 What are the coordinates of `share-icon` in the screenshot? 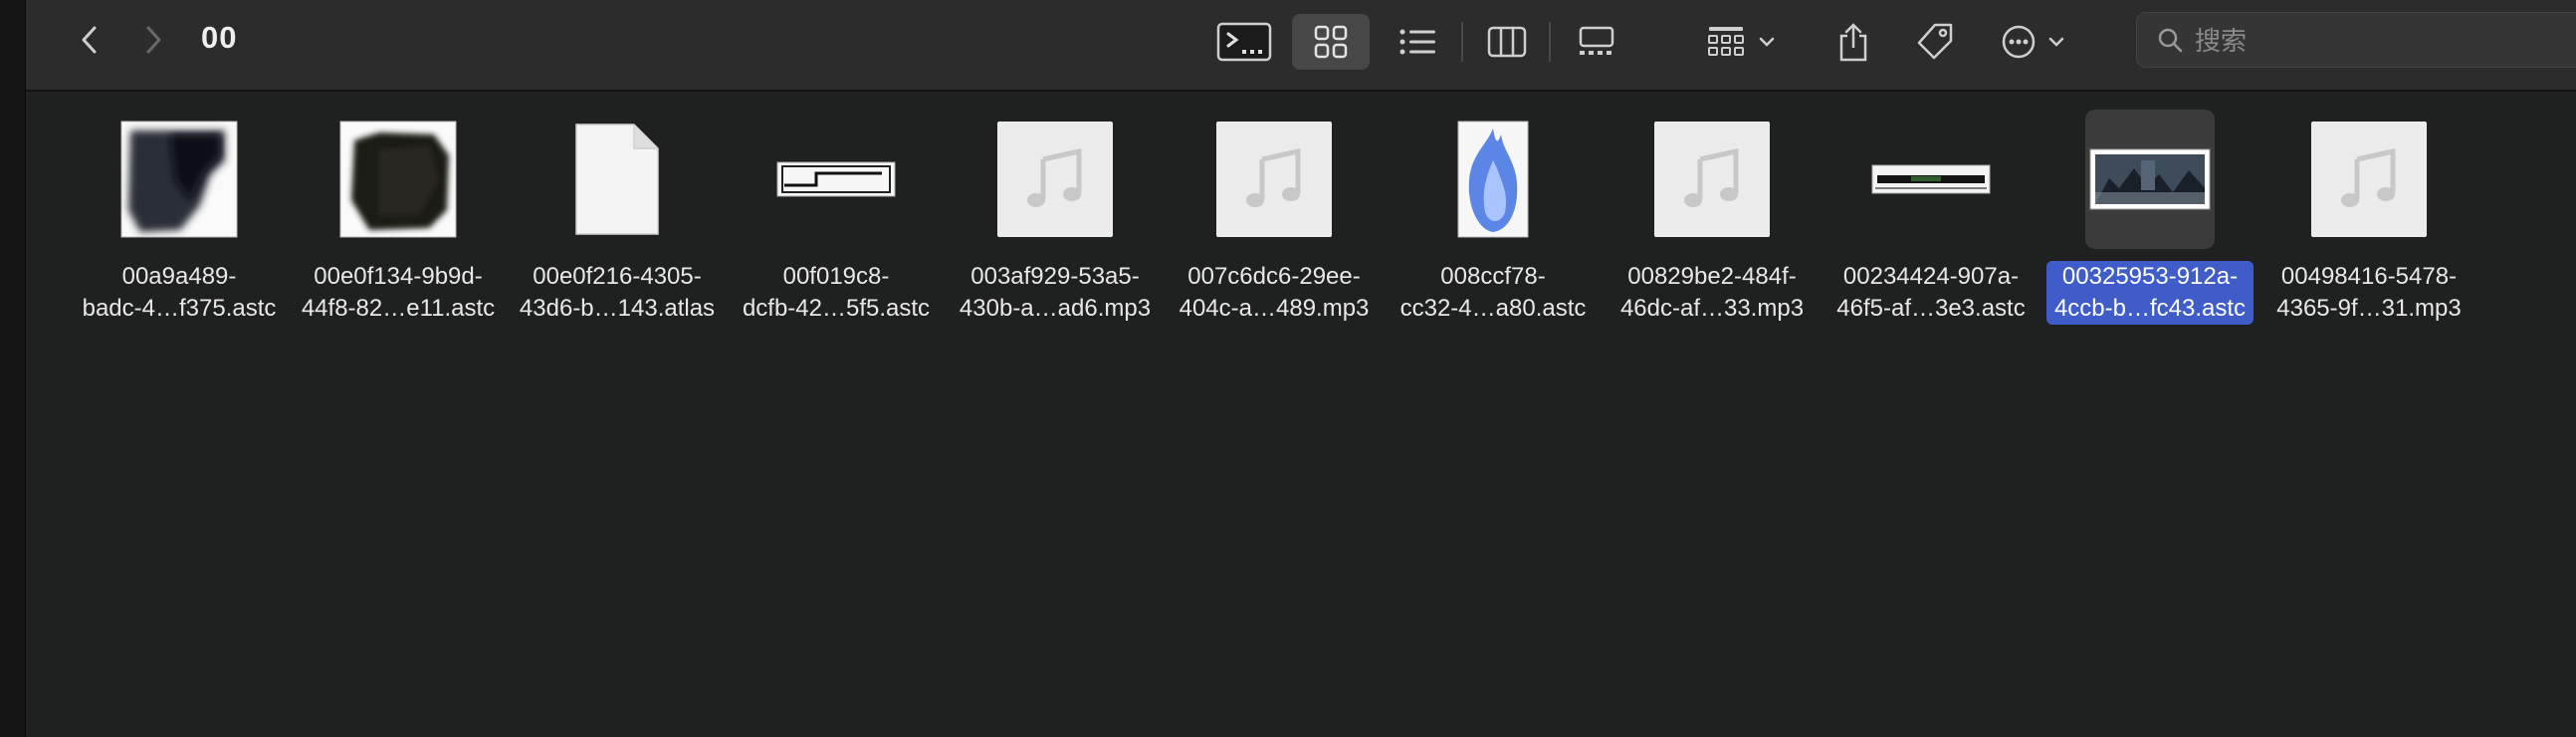 It's located at (1853, 43).